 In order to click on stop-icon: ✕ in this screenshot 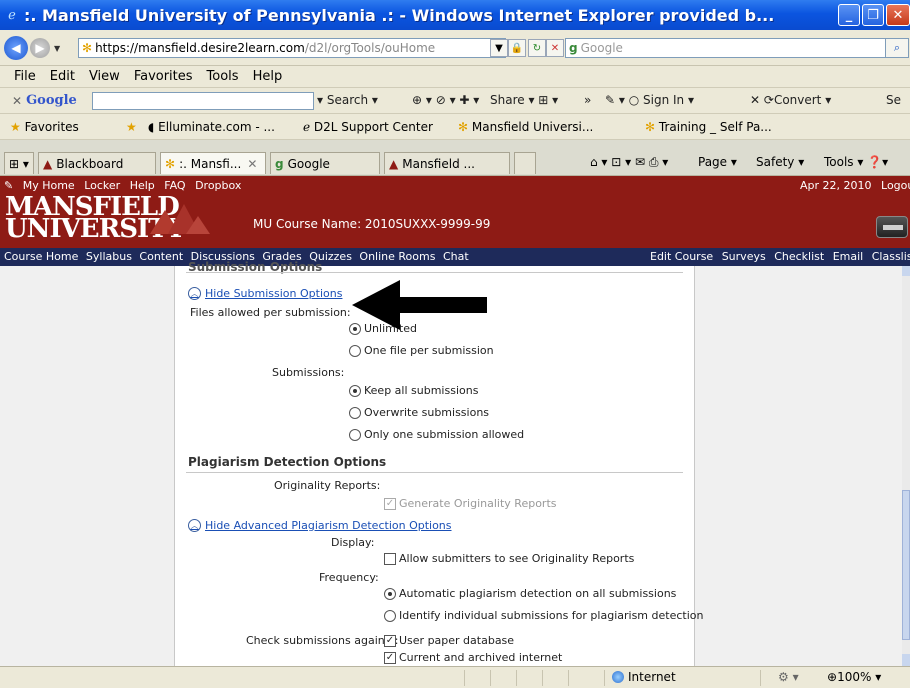, I will do `click(555, 48)`.